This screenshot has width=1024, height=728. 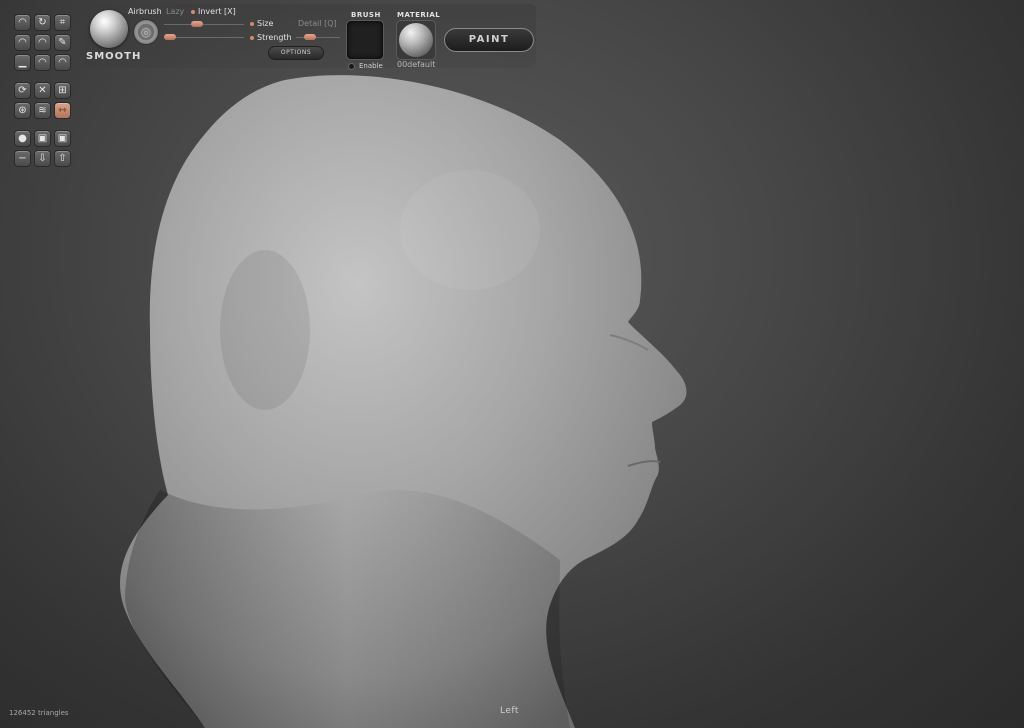 What do you see at coordinates (22, 110) in the screenshot?
I see `wireframe-icon: ⊛` at bounding box center [22, 110].